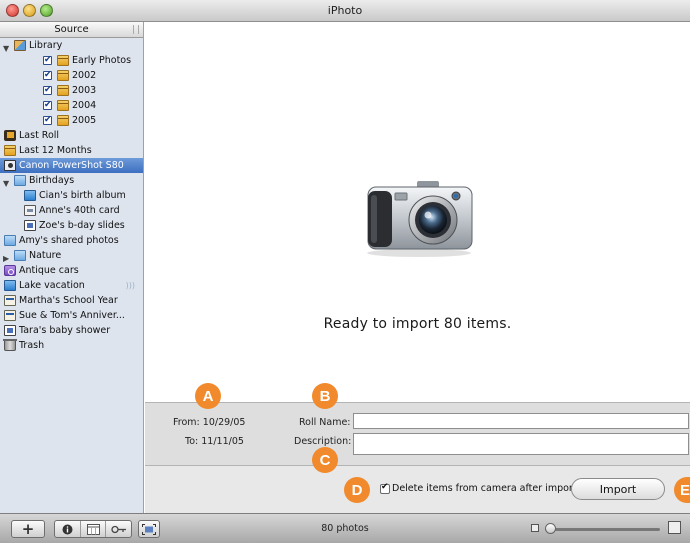  I want to click on source-item: 2005, so click(71, 120).